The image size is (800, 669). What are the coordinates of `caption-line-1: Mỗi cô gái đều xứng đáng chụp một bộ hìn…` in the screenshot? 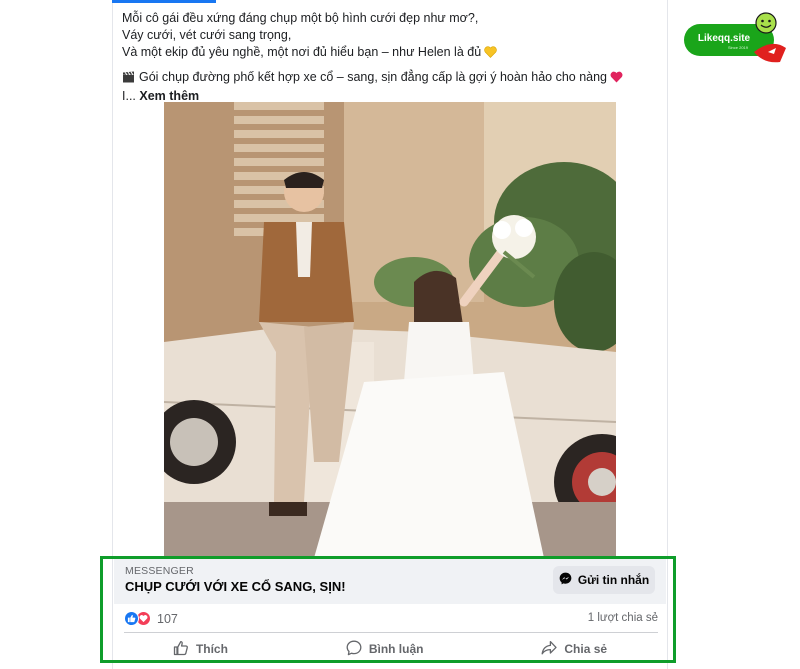 It's located at (300, 18).